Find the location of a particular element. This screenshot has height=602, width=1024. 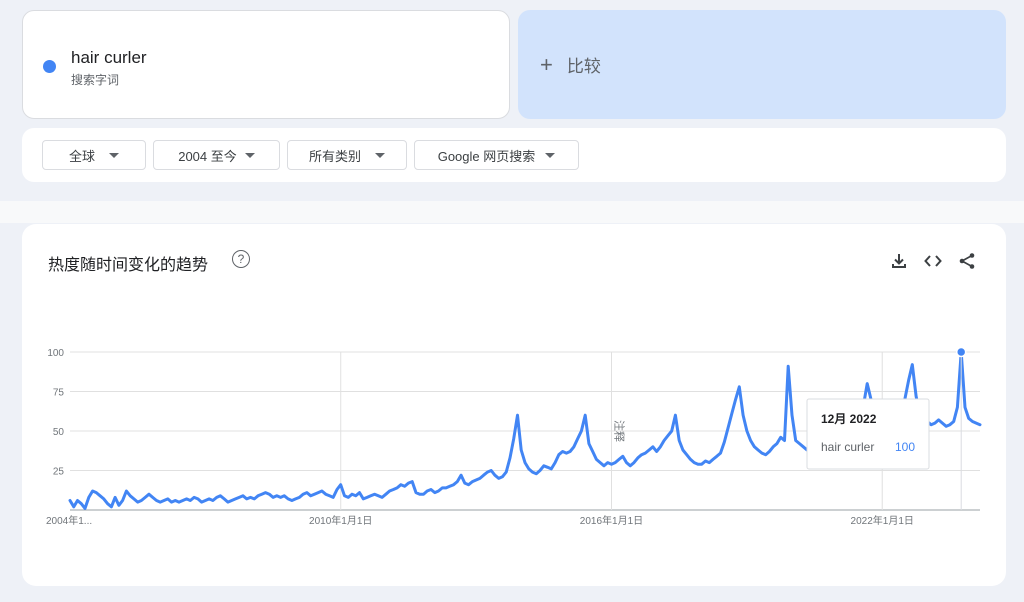

y-tick-label: 100 is located at coordinates (55, 353).